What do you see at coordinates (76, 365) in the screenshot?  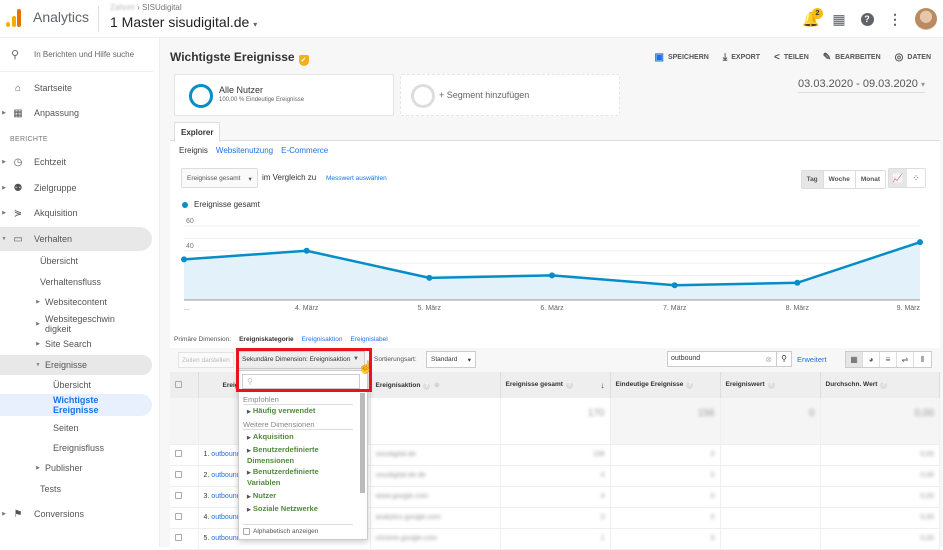 I see `sidebar-item-events: ▼ Ereignisse` at bounding box center [76, 365].